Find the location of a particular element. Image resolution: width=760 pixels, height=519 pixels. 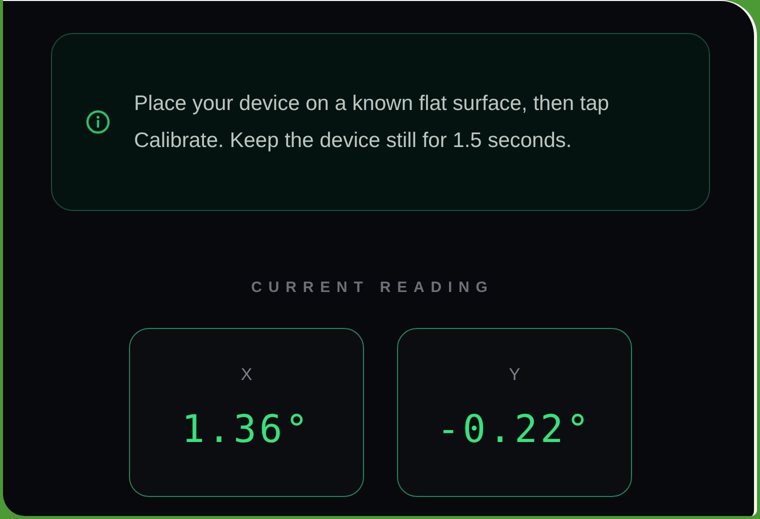

info-icon is located at coordinates (98, 122).